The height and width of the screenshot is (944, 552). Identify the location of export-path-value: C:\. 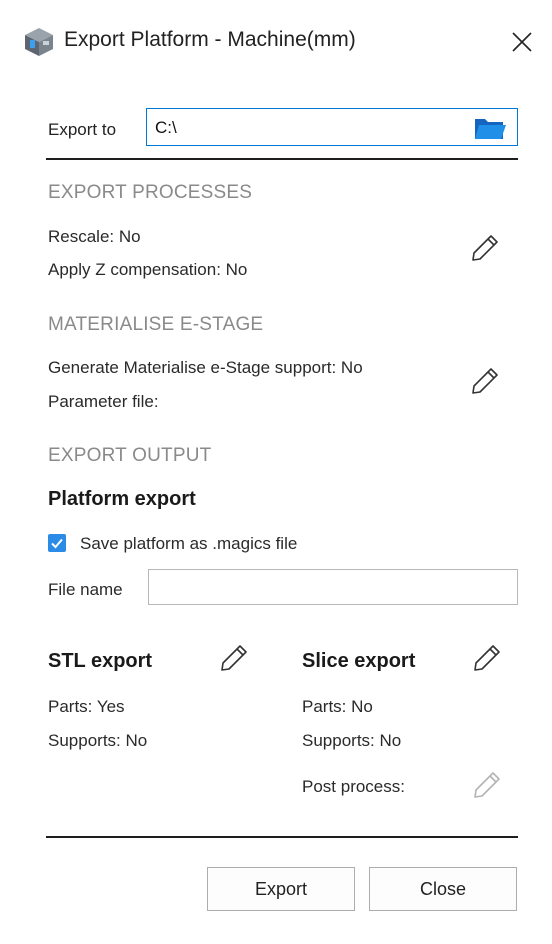
(166, 128).